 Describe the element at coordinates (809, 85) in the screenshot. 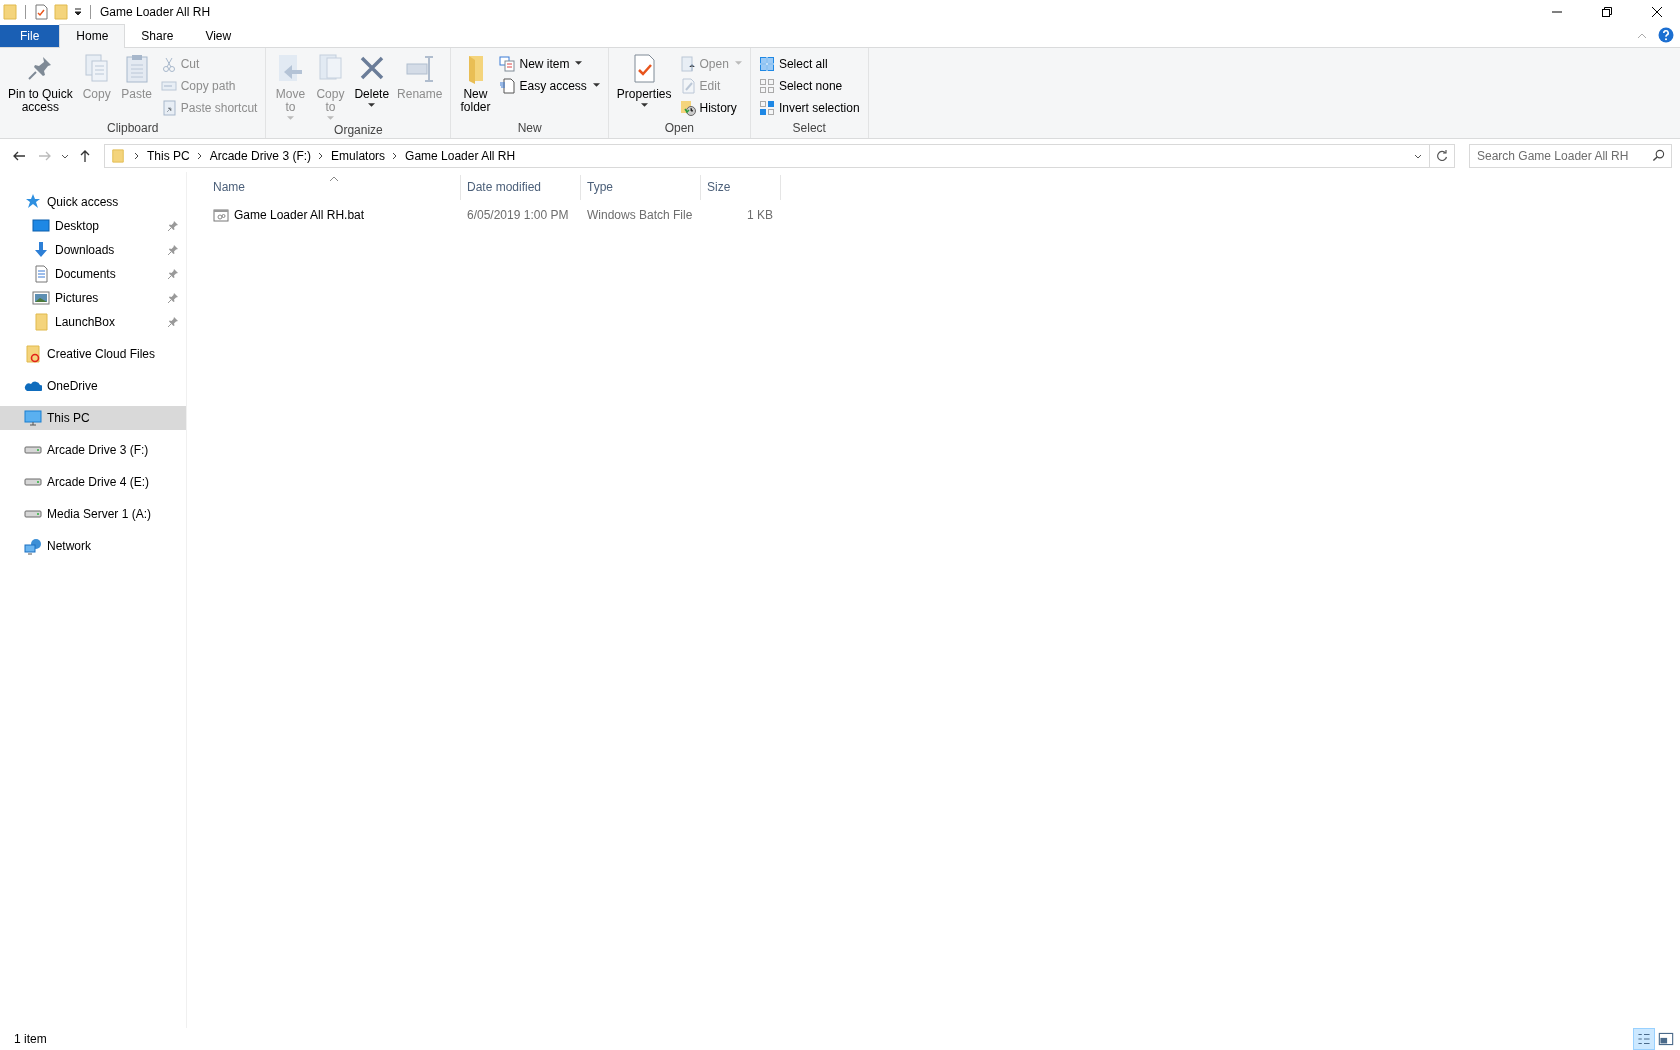

I see `ribbon-button: Select none` at that location.